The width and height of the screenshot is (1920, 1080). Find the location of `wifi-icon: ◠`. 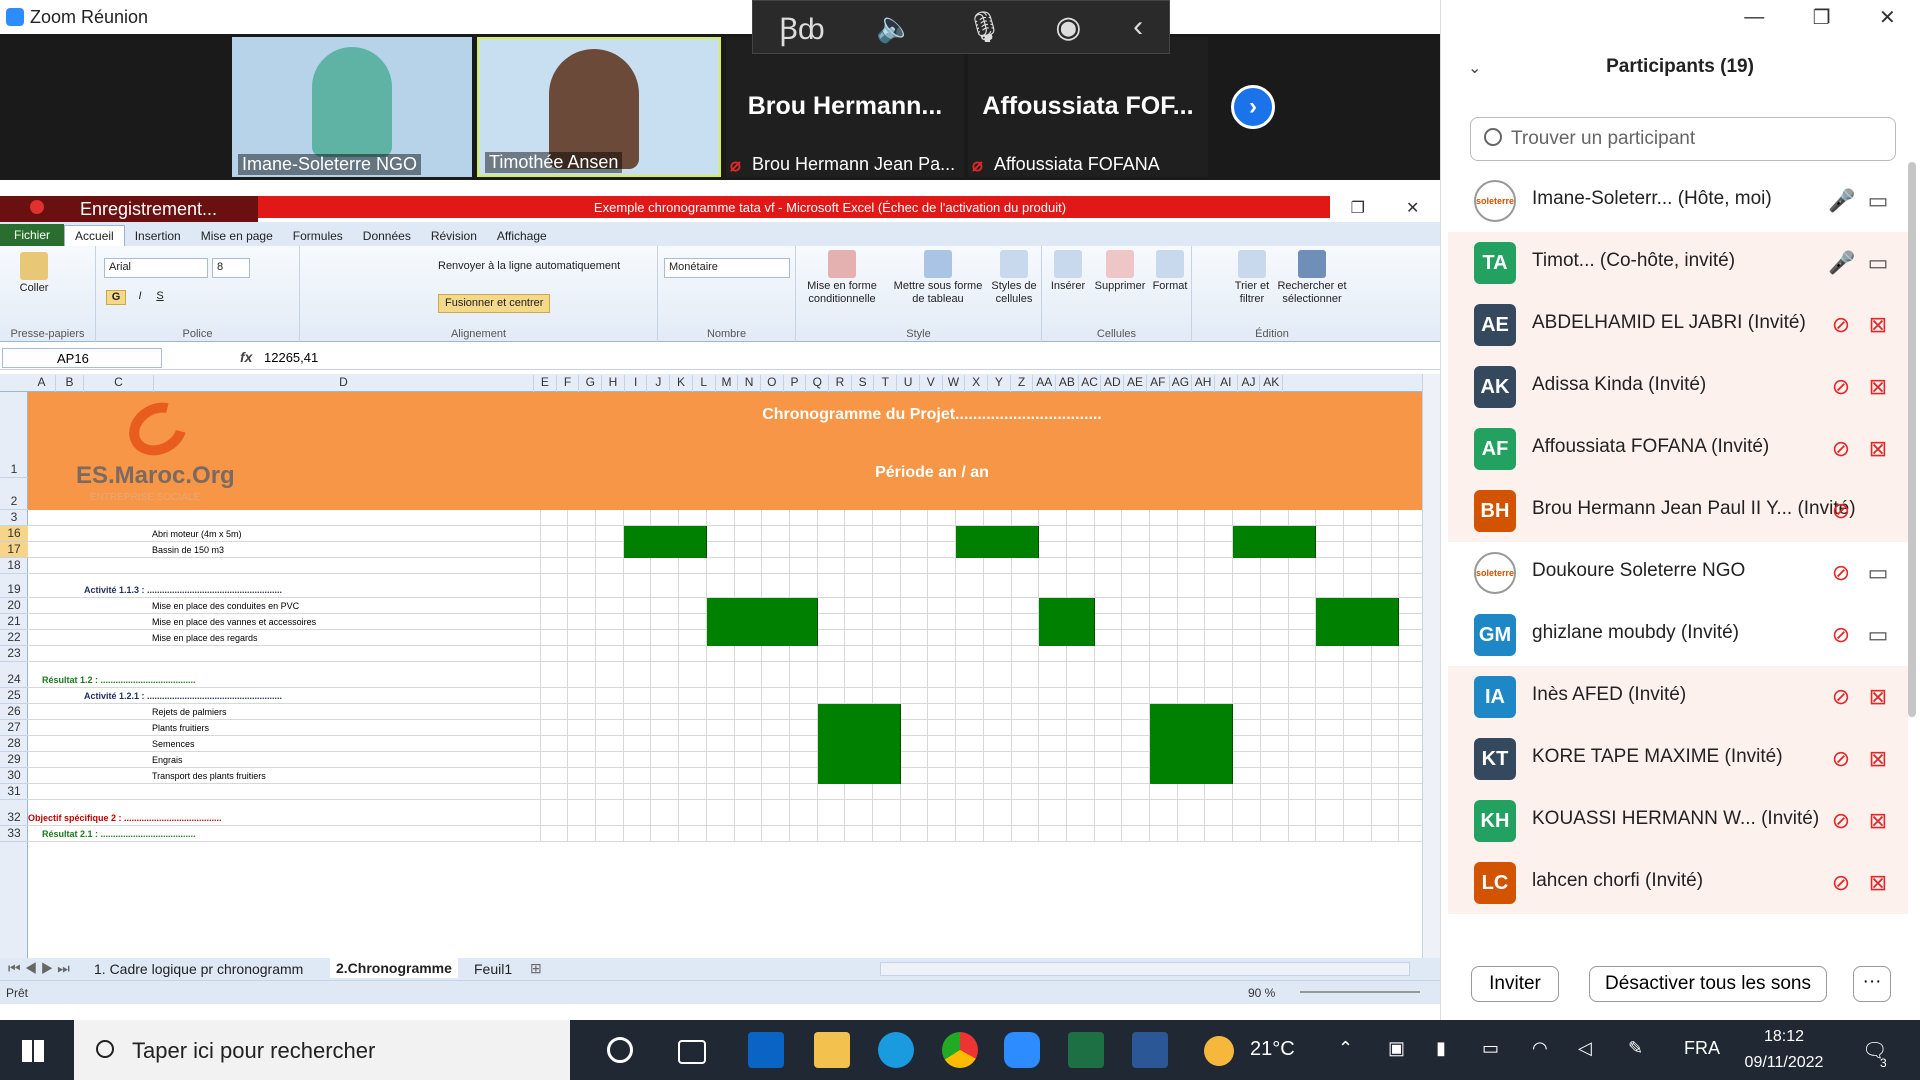

wifi-icon: ◠ is located at coordinates (1540, 1048).